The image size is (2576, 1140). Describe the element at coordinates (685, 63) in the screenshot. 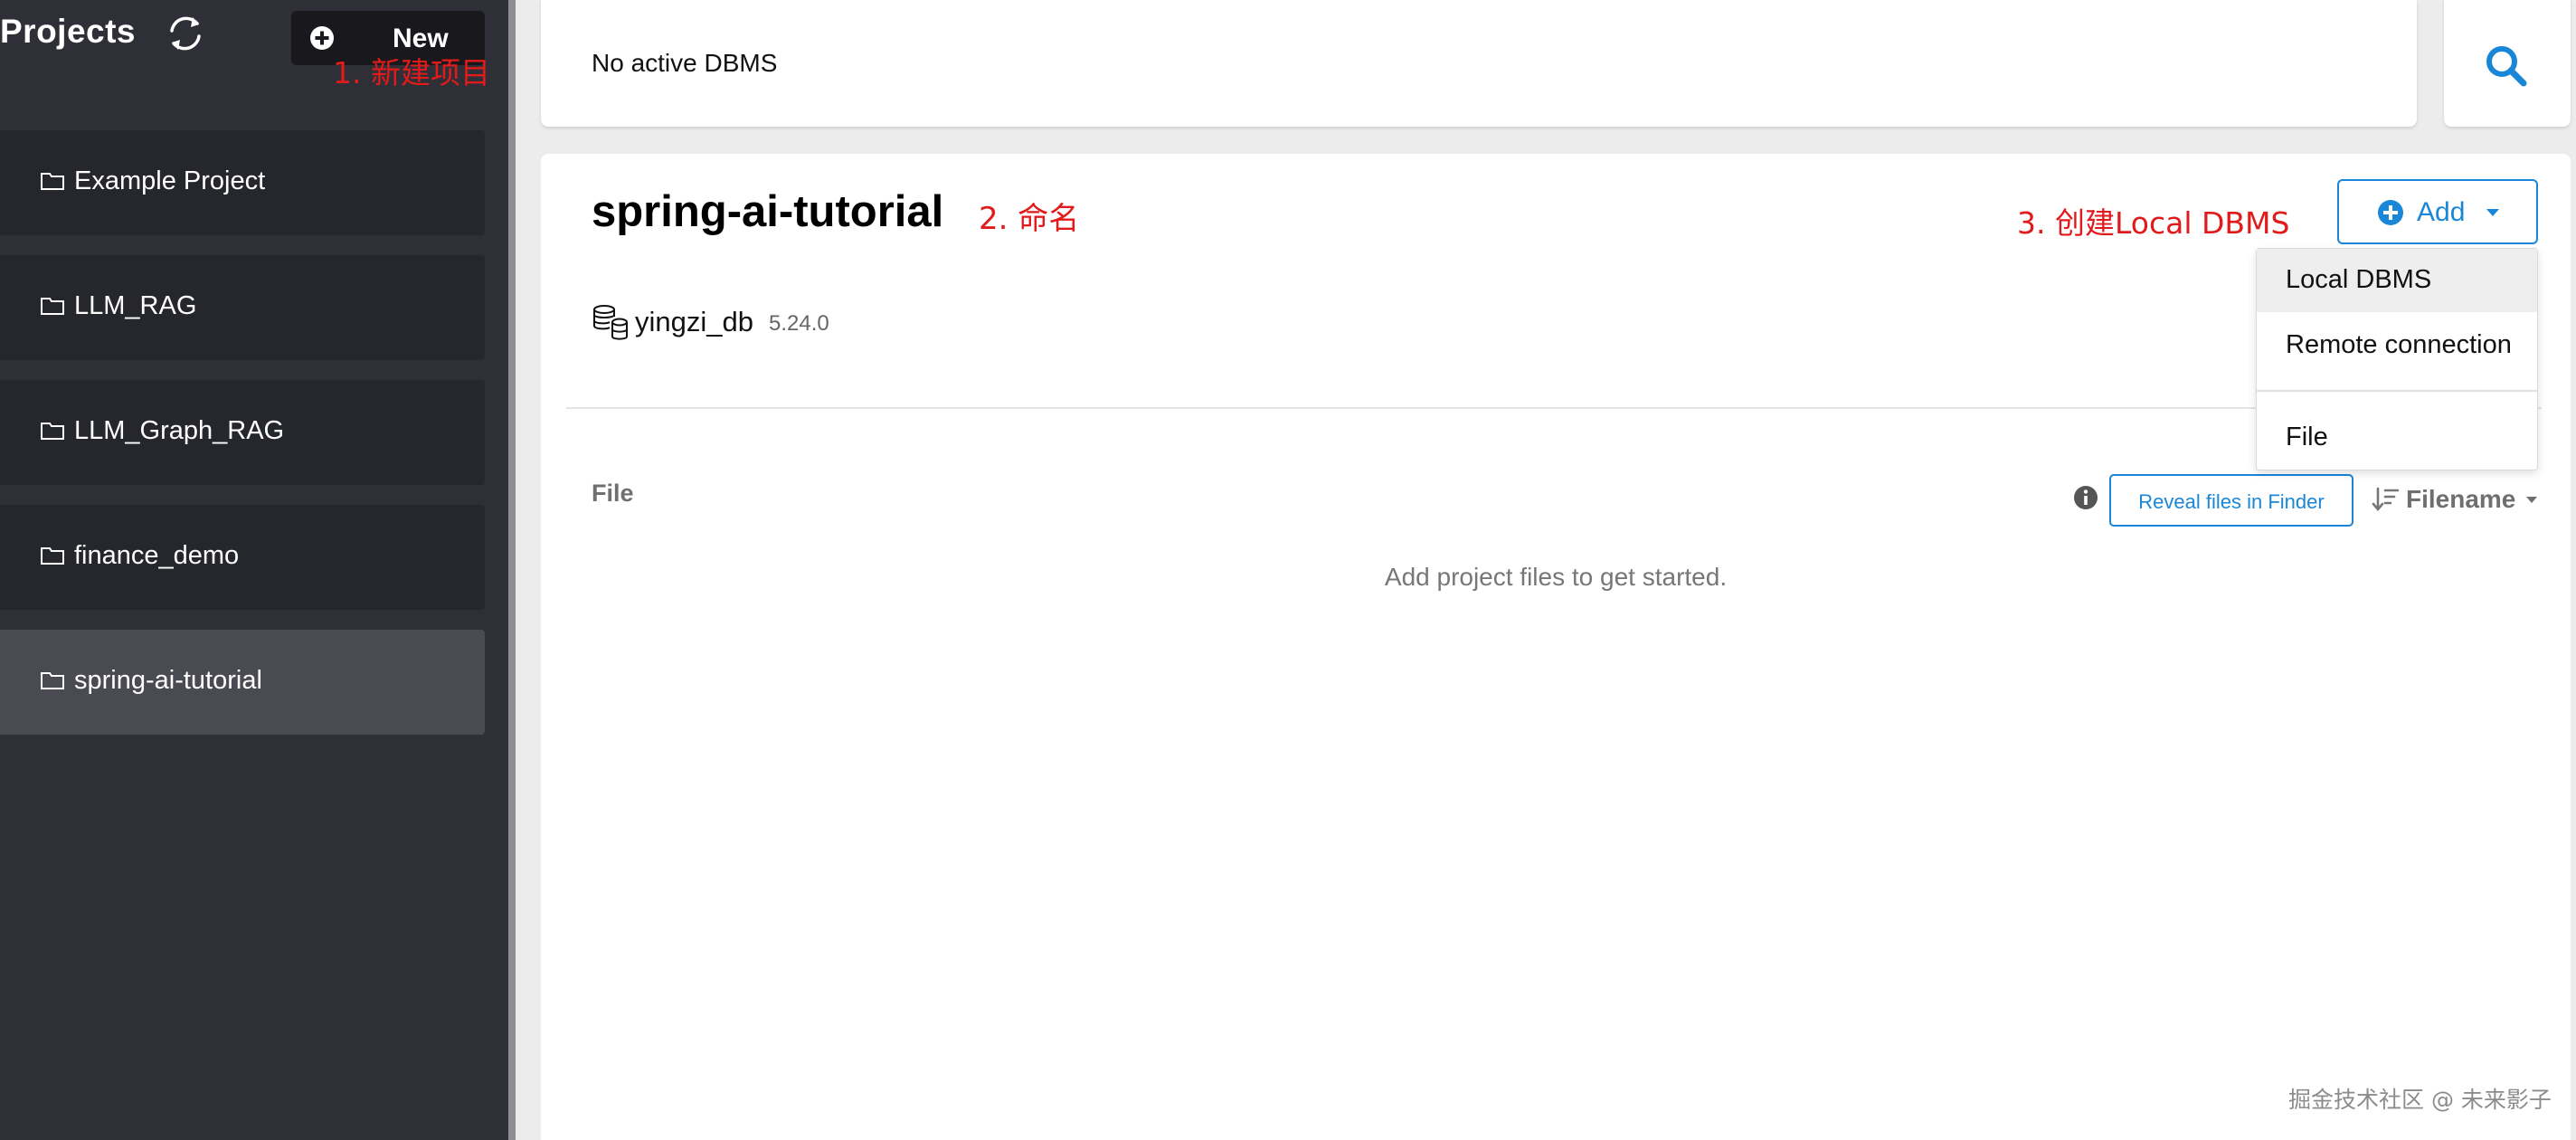

I see `dbms-status-text: No active DBMS` at that location.